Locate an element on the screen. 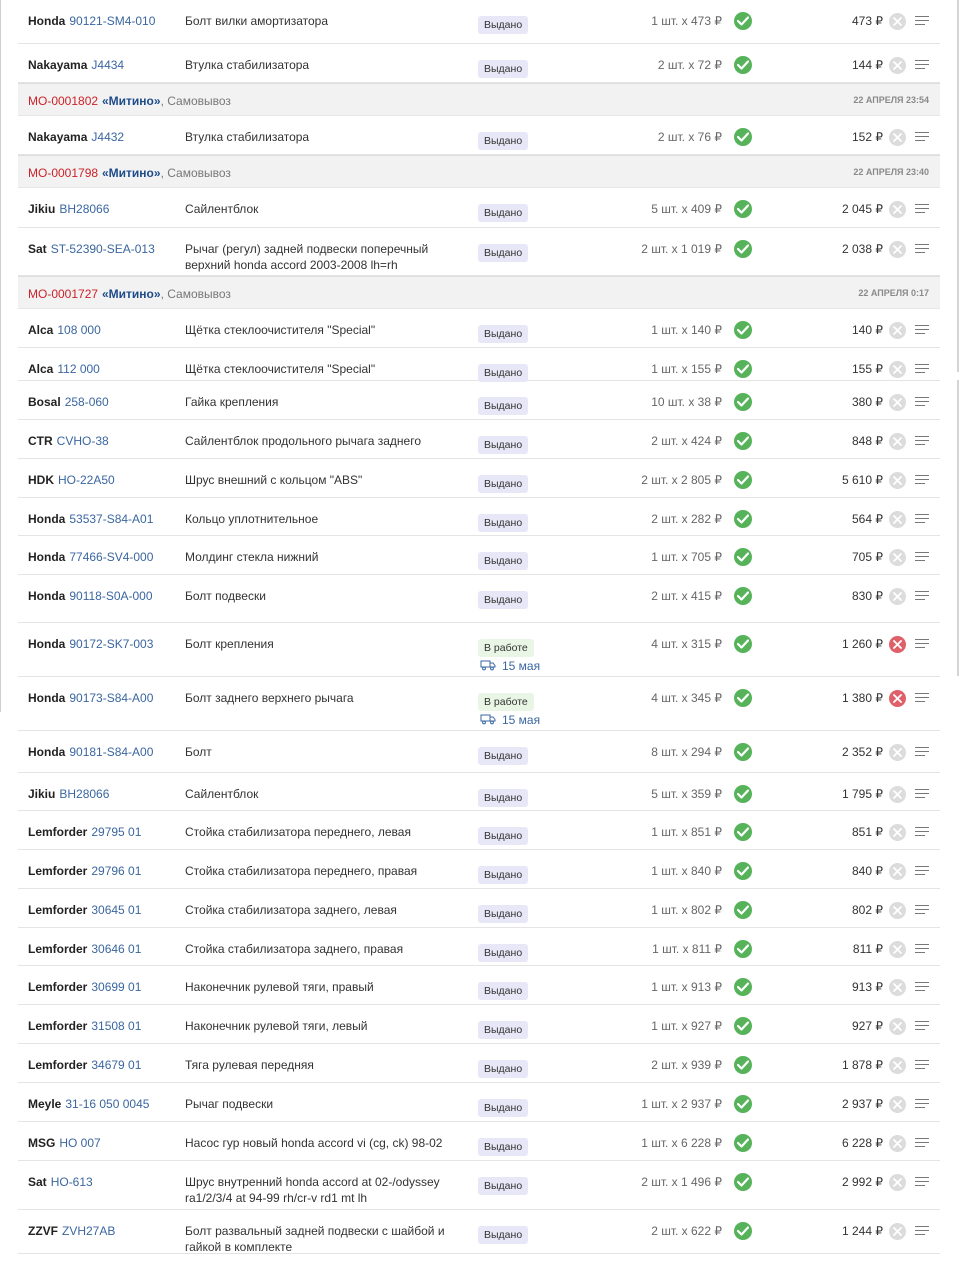 The image size is (960, 1270). scrollbar-track is located at coordinates (958, 186).